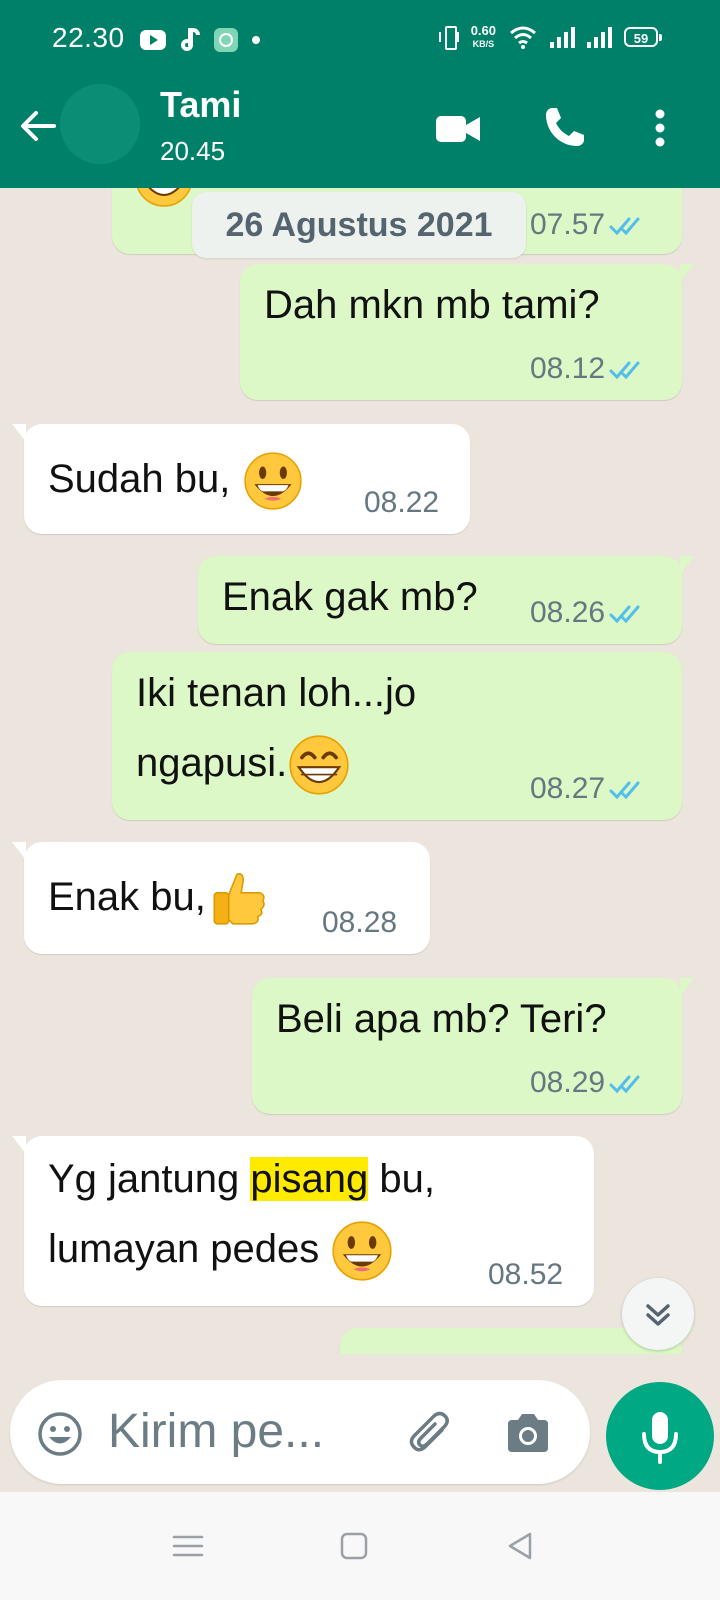  What do you see at coordinates (568, 788) in the screenshot?
I see `message-time: 08.27` at bounding box center [568, 788].